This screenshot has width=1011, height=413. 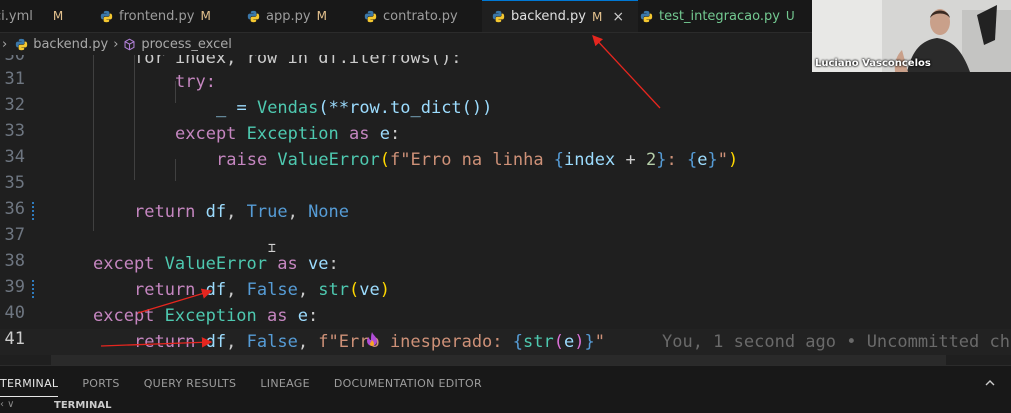 What do you see at coordinates (408, 383) in the screenshot?
I see `tab-documentation-editor: DOCUMENTATION EDITOR` at bounding box center [408, 383].